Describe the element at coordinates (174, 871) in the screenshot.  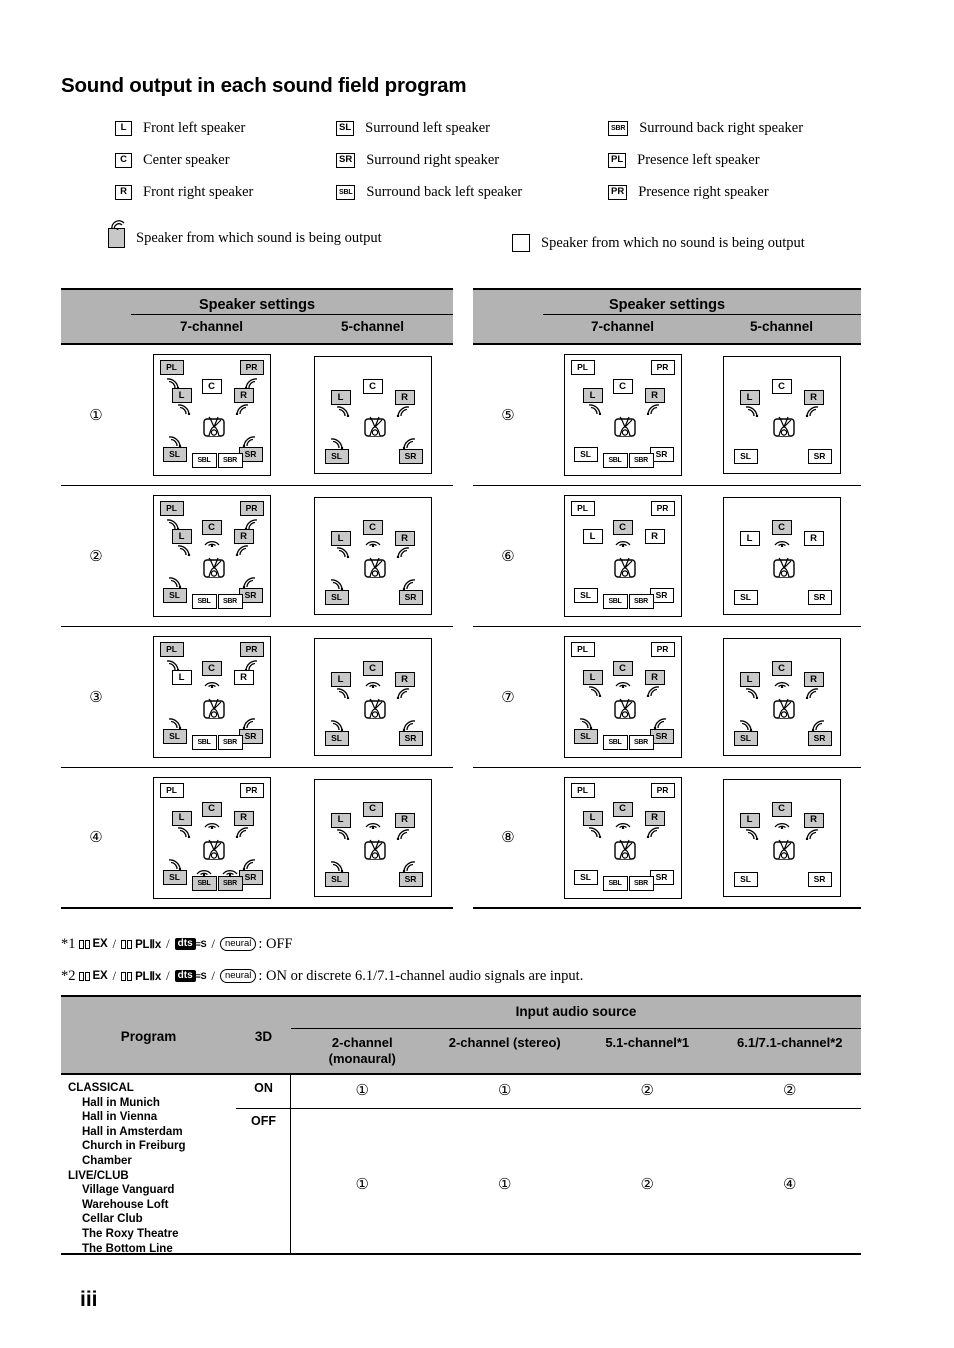
I see `speaker-sl-active: SL` at that location.